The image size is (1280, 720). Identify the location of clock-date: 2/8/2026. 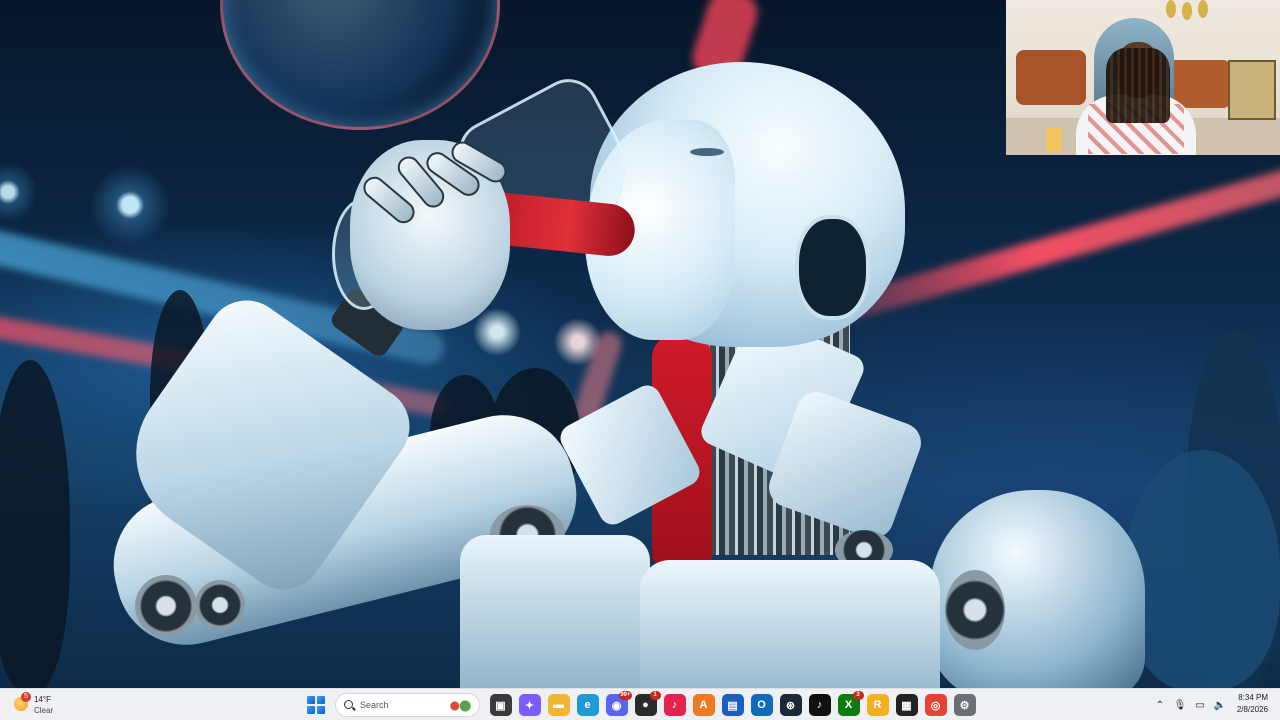
(1252, 709).